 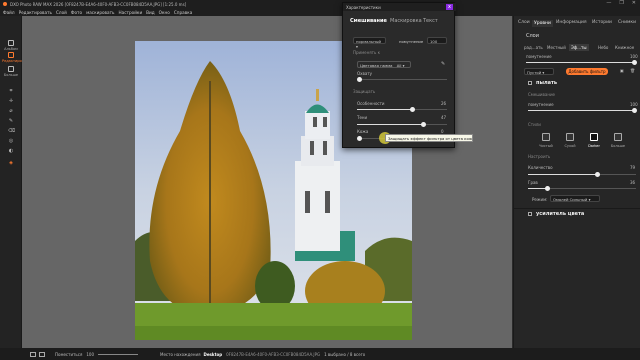 What do you see at coordinates (602, 22) in the screenshot?
I see `tab-history: Истории` at bounding box center [602, 22].